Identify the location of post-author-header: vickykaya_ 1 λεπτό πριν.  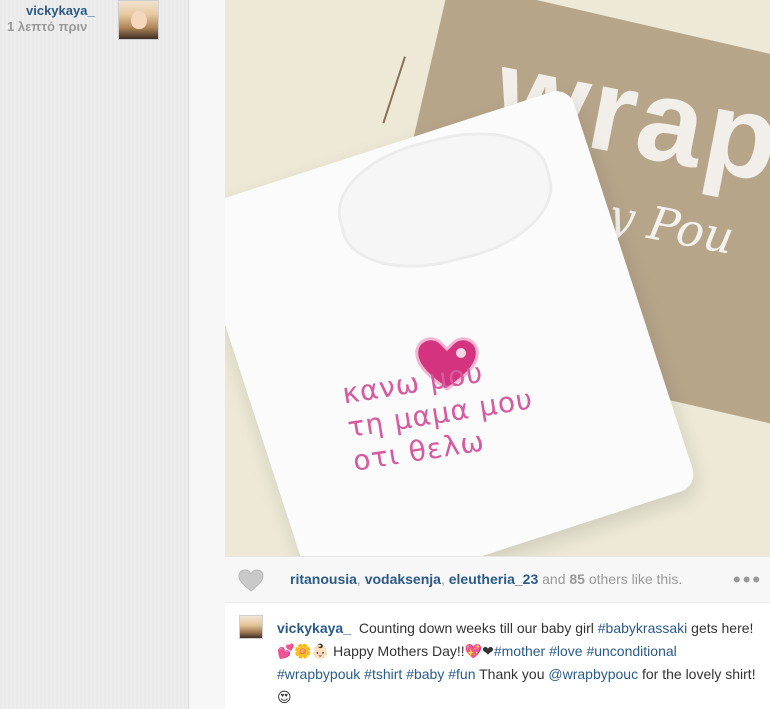
(80, 20).